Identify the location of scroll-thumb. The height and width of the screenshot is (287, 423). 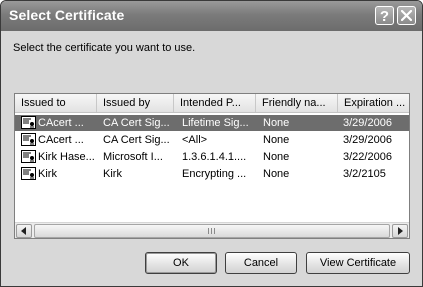
(212, 231).